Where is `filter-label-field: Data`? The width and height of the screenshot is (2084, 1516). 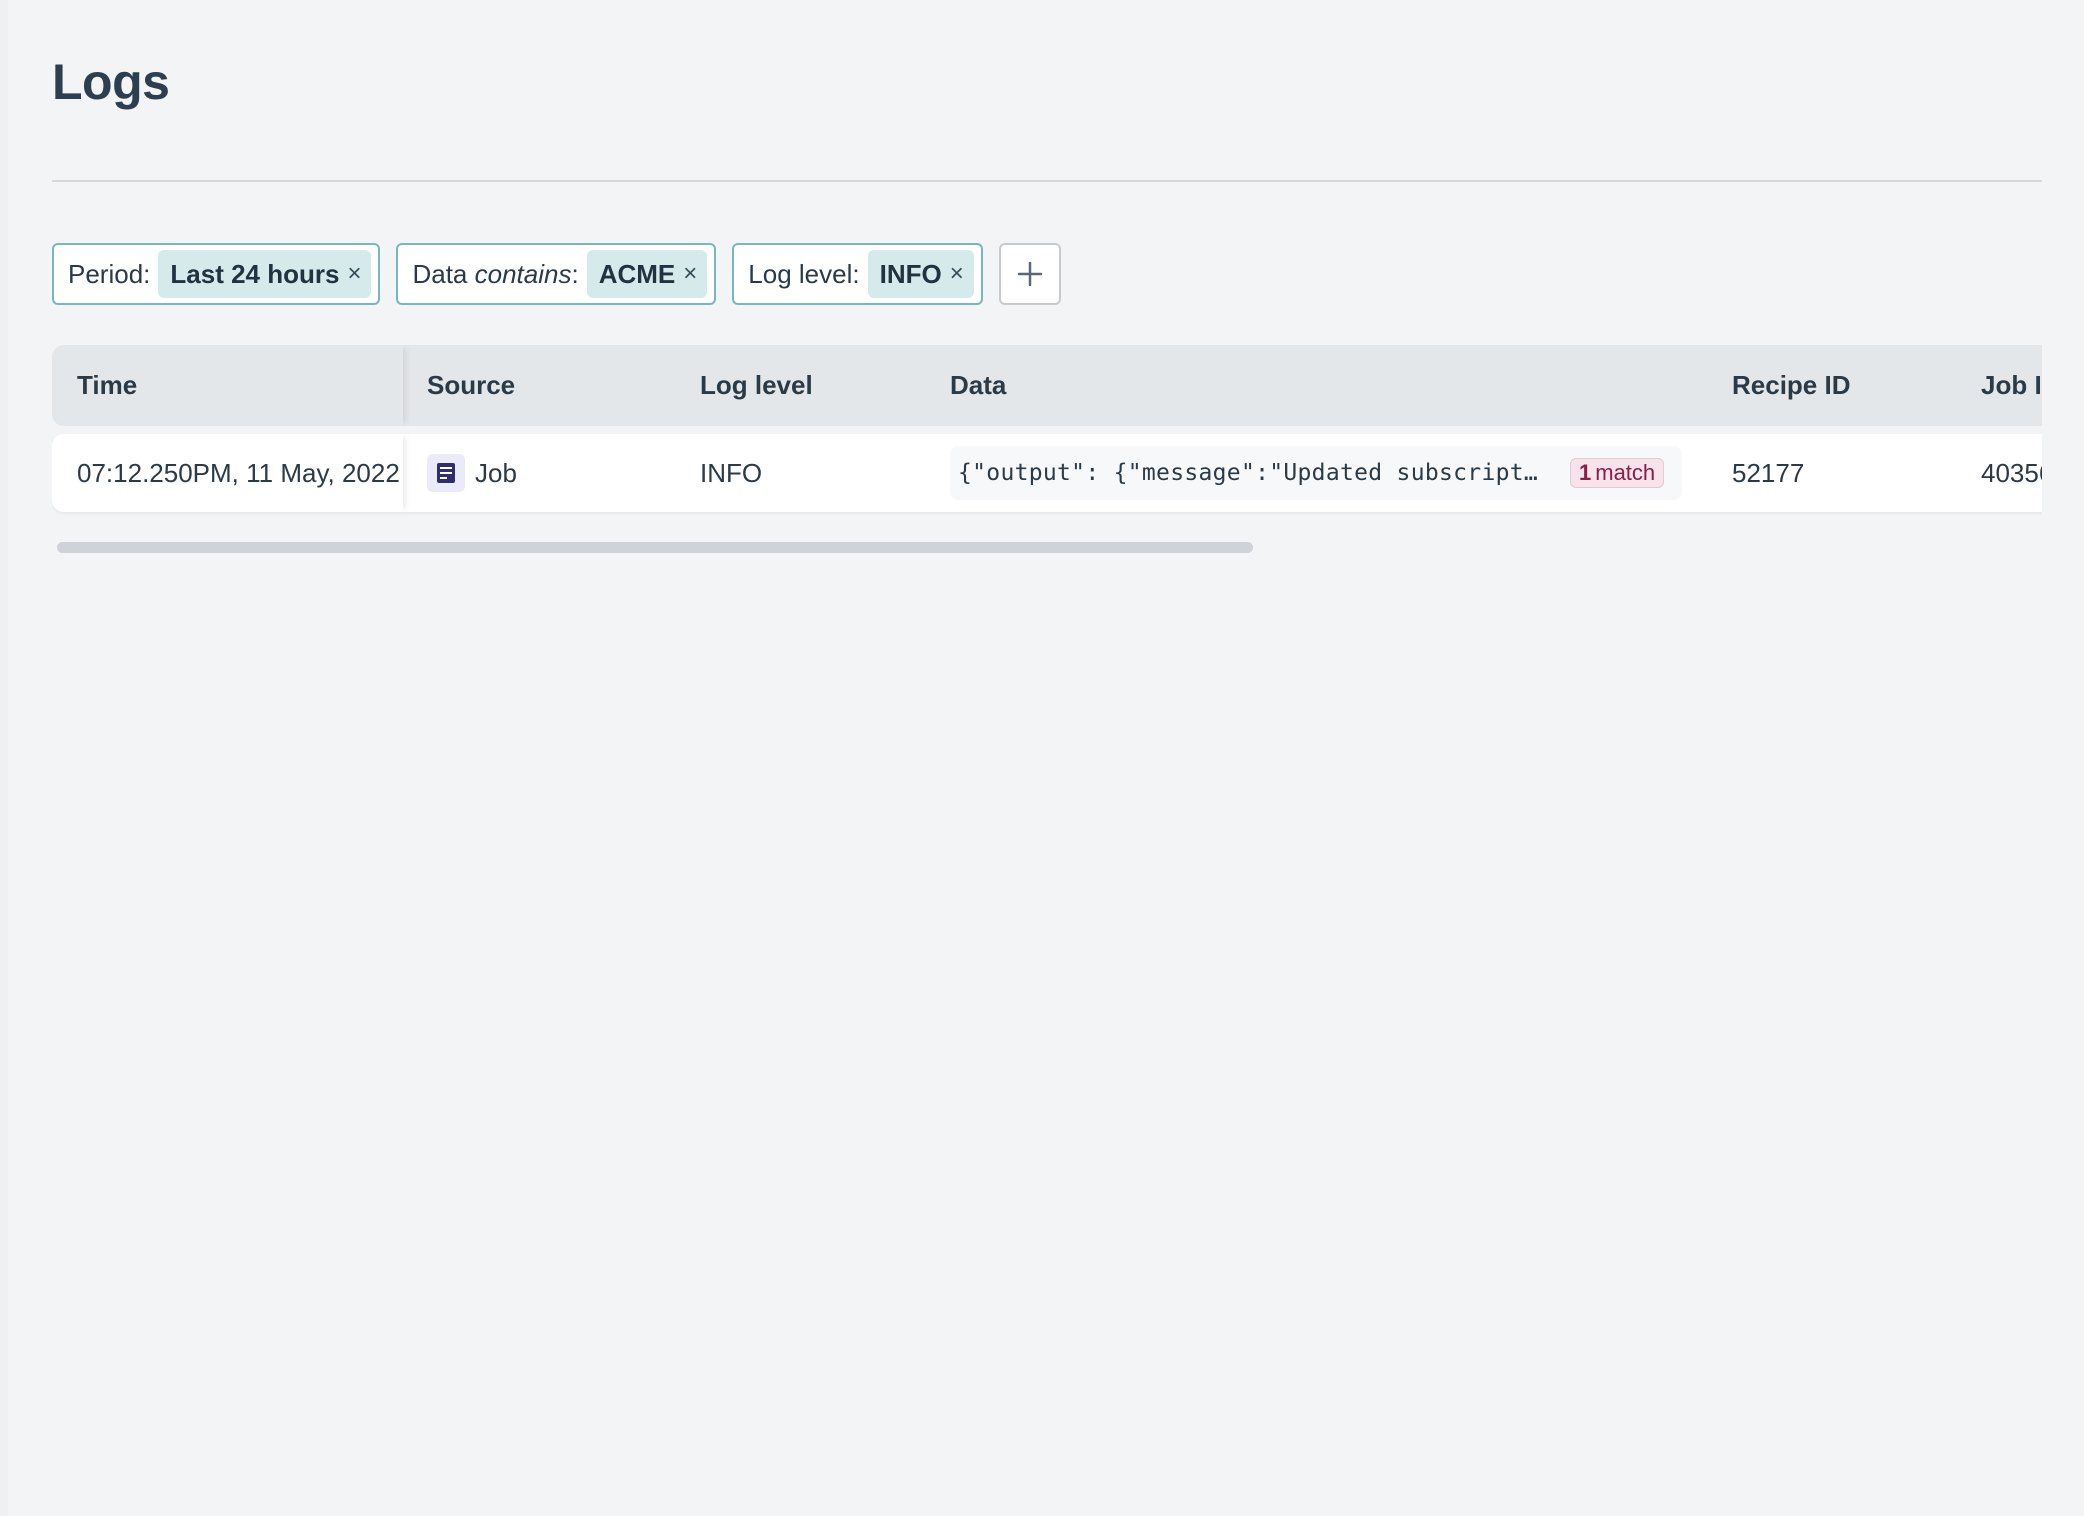
filter-label-field: Data is located at coordinates (443, 273).